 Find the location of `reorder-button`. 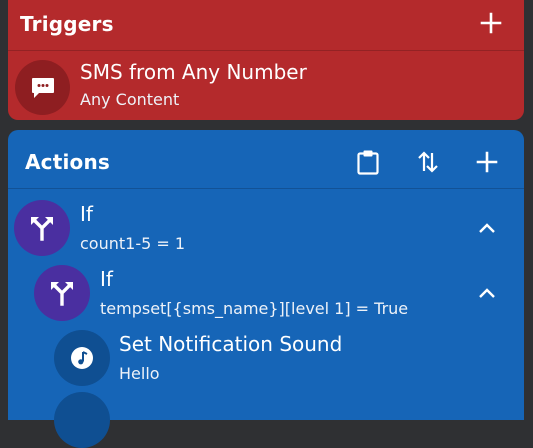

reorder-button is located at coordinates (428, 162).